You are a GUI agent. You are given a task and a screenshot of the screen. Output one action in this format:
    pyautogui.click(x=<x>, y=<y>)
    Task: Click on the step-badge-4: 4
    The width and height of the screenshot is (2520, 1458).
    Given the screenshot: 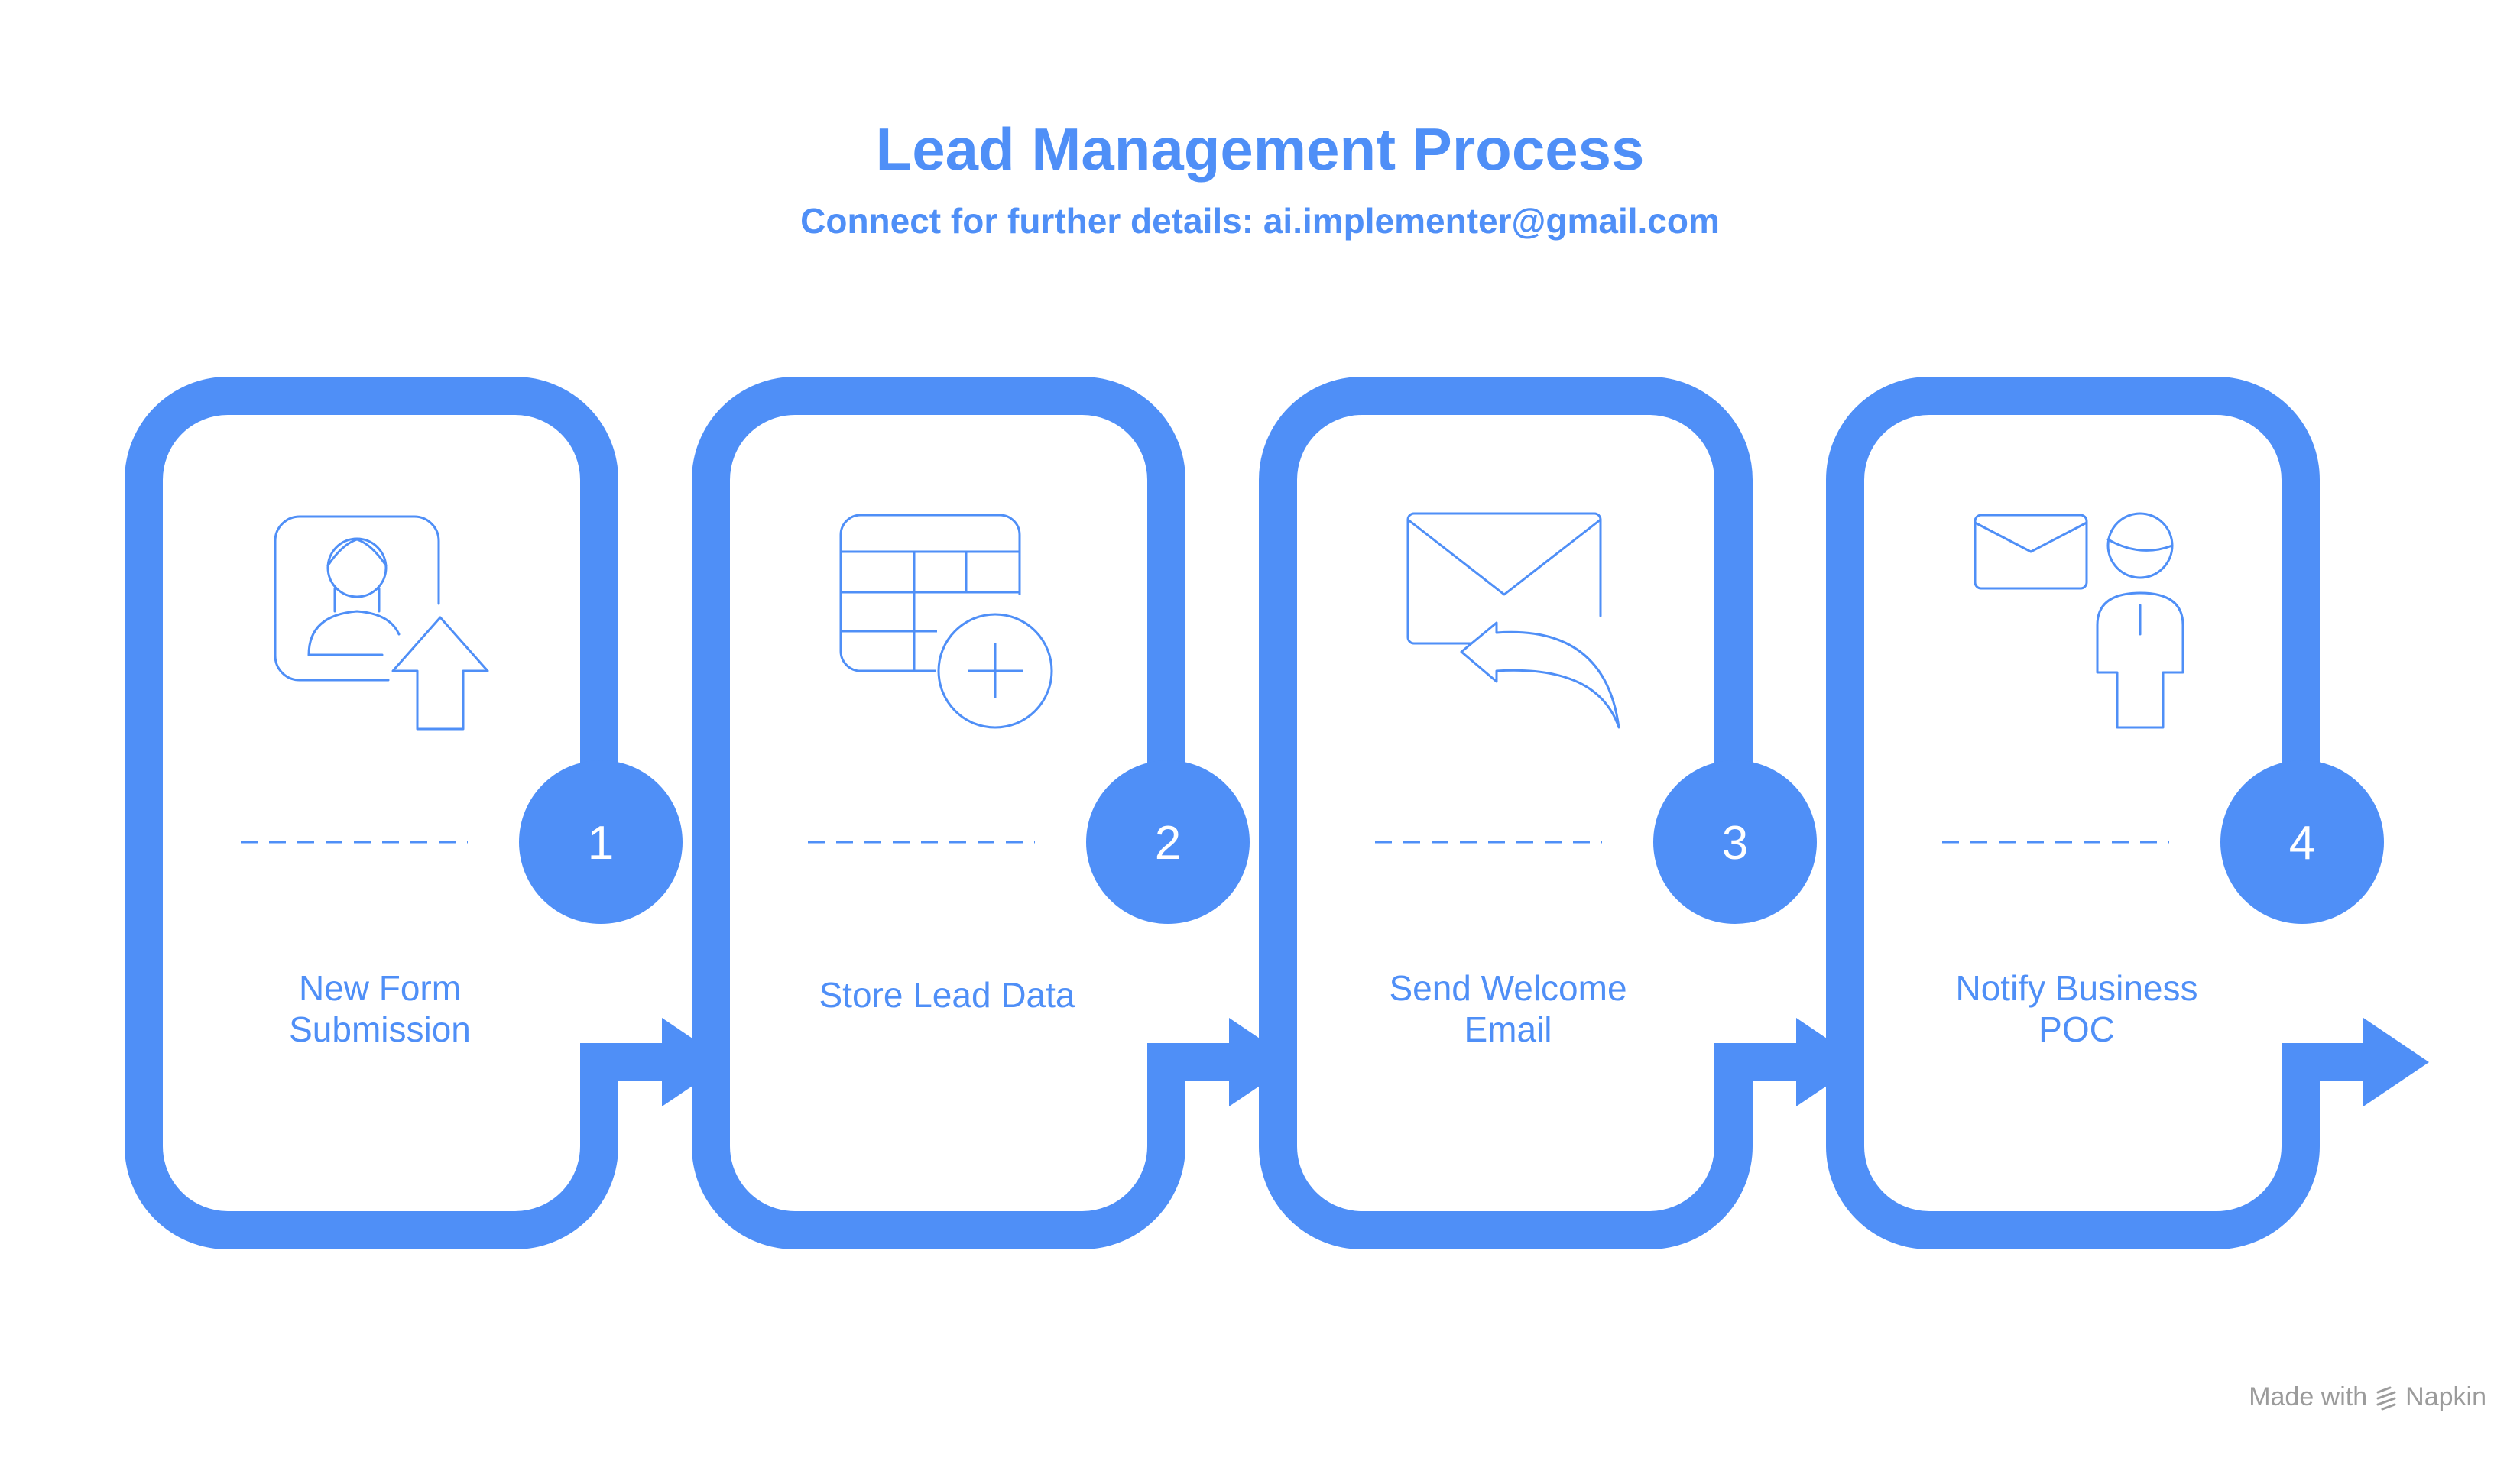 What is the action you would take?
    pyautogui.click(x=2302, y=842)
    